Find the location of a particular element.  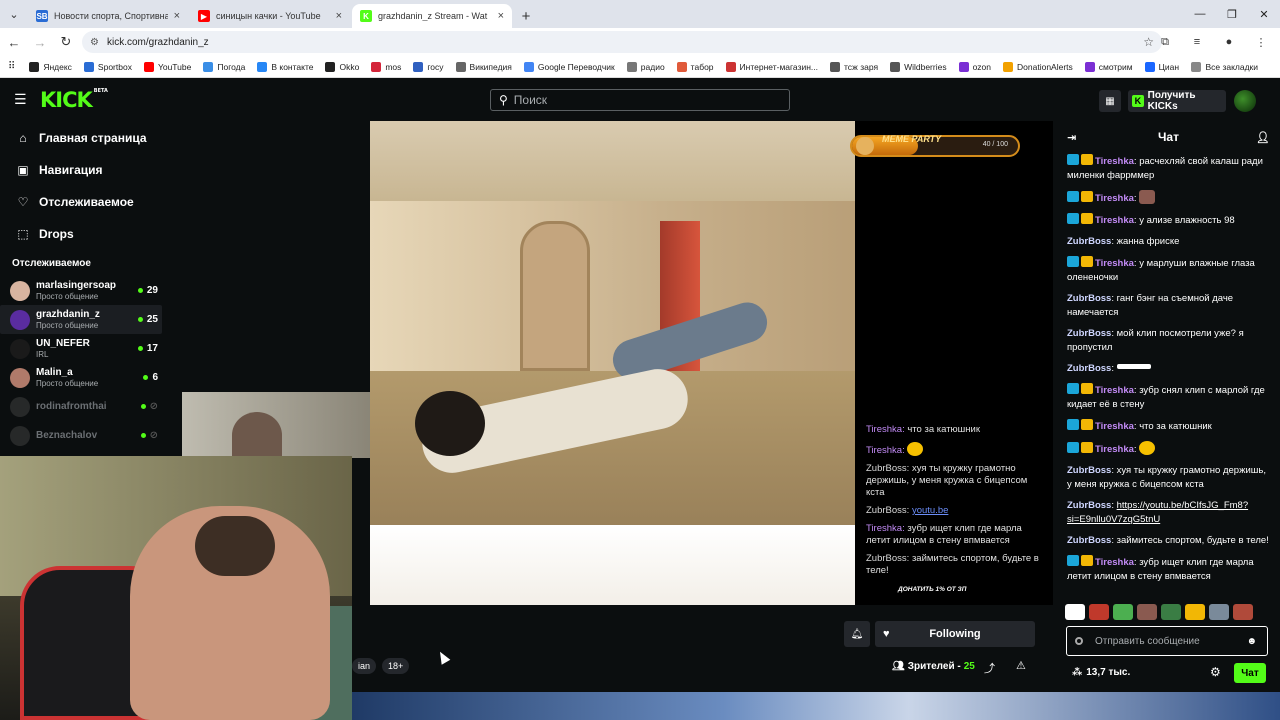

browser-tab: Kgrazhdanin_z Stream - Wat × is located at coordinates (432, 16).